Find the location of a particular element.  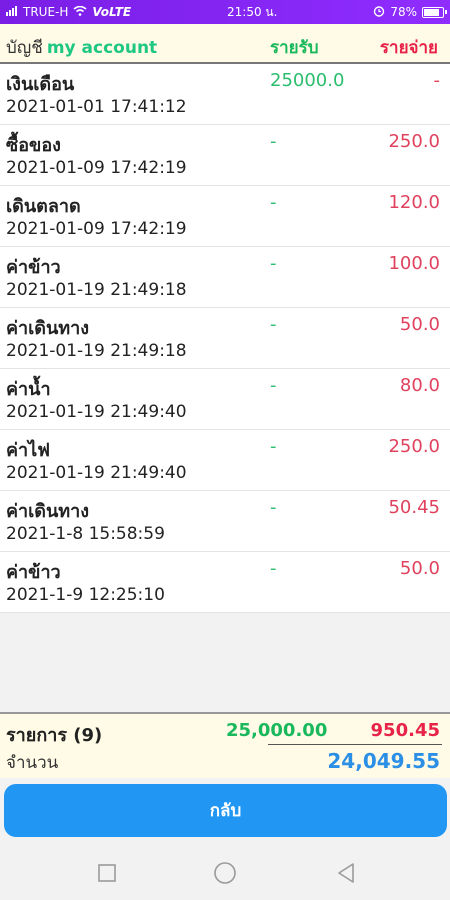

list-header: บัญชี my account รายรับ รายจ่าย is located at coordinates (225, 44).